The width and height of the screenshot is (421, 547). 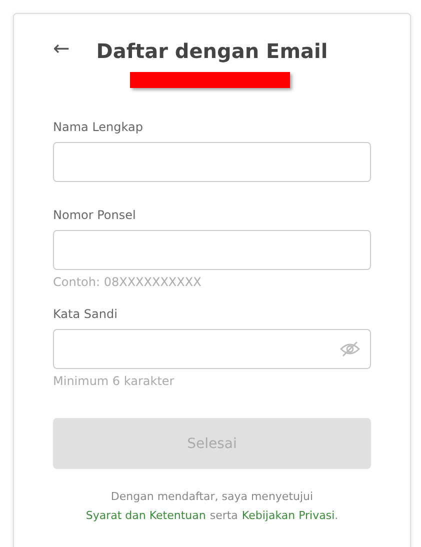 I want to click on field-hint: Minimum 6 karakter, so click(x=114, y=381).